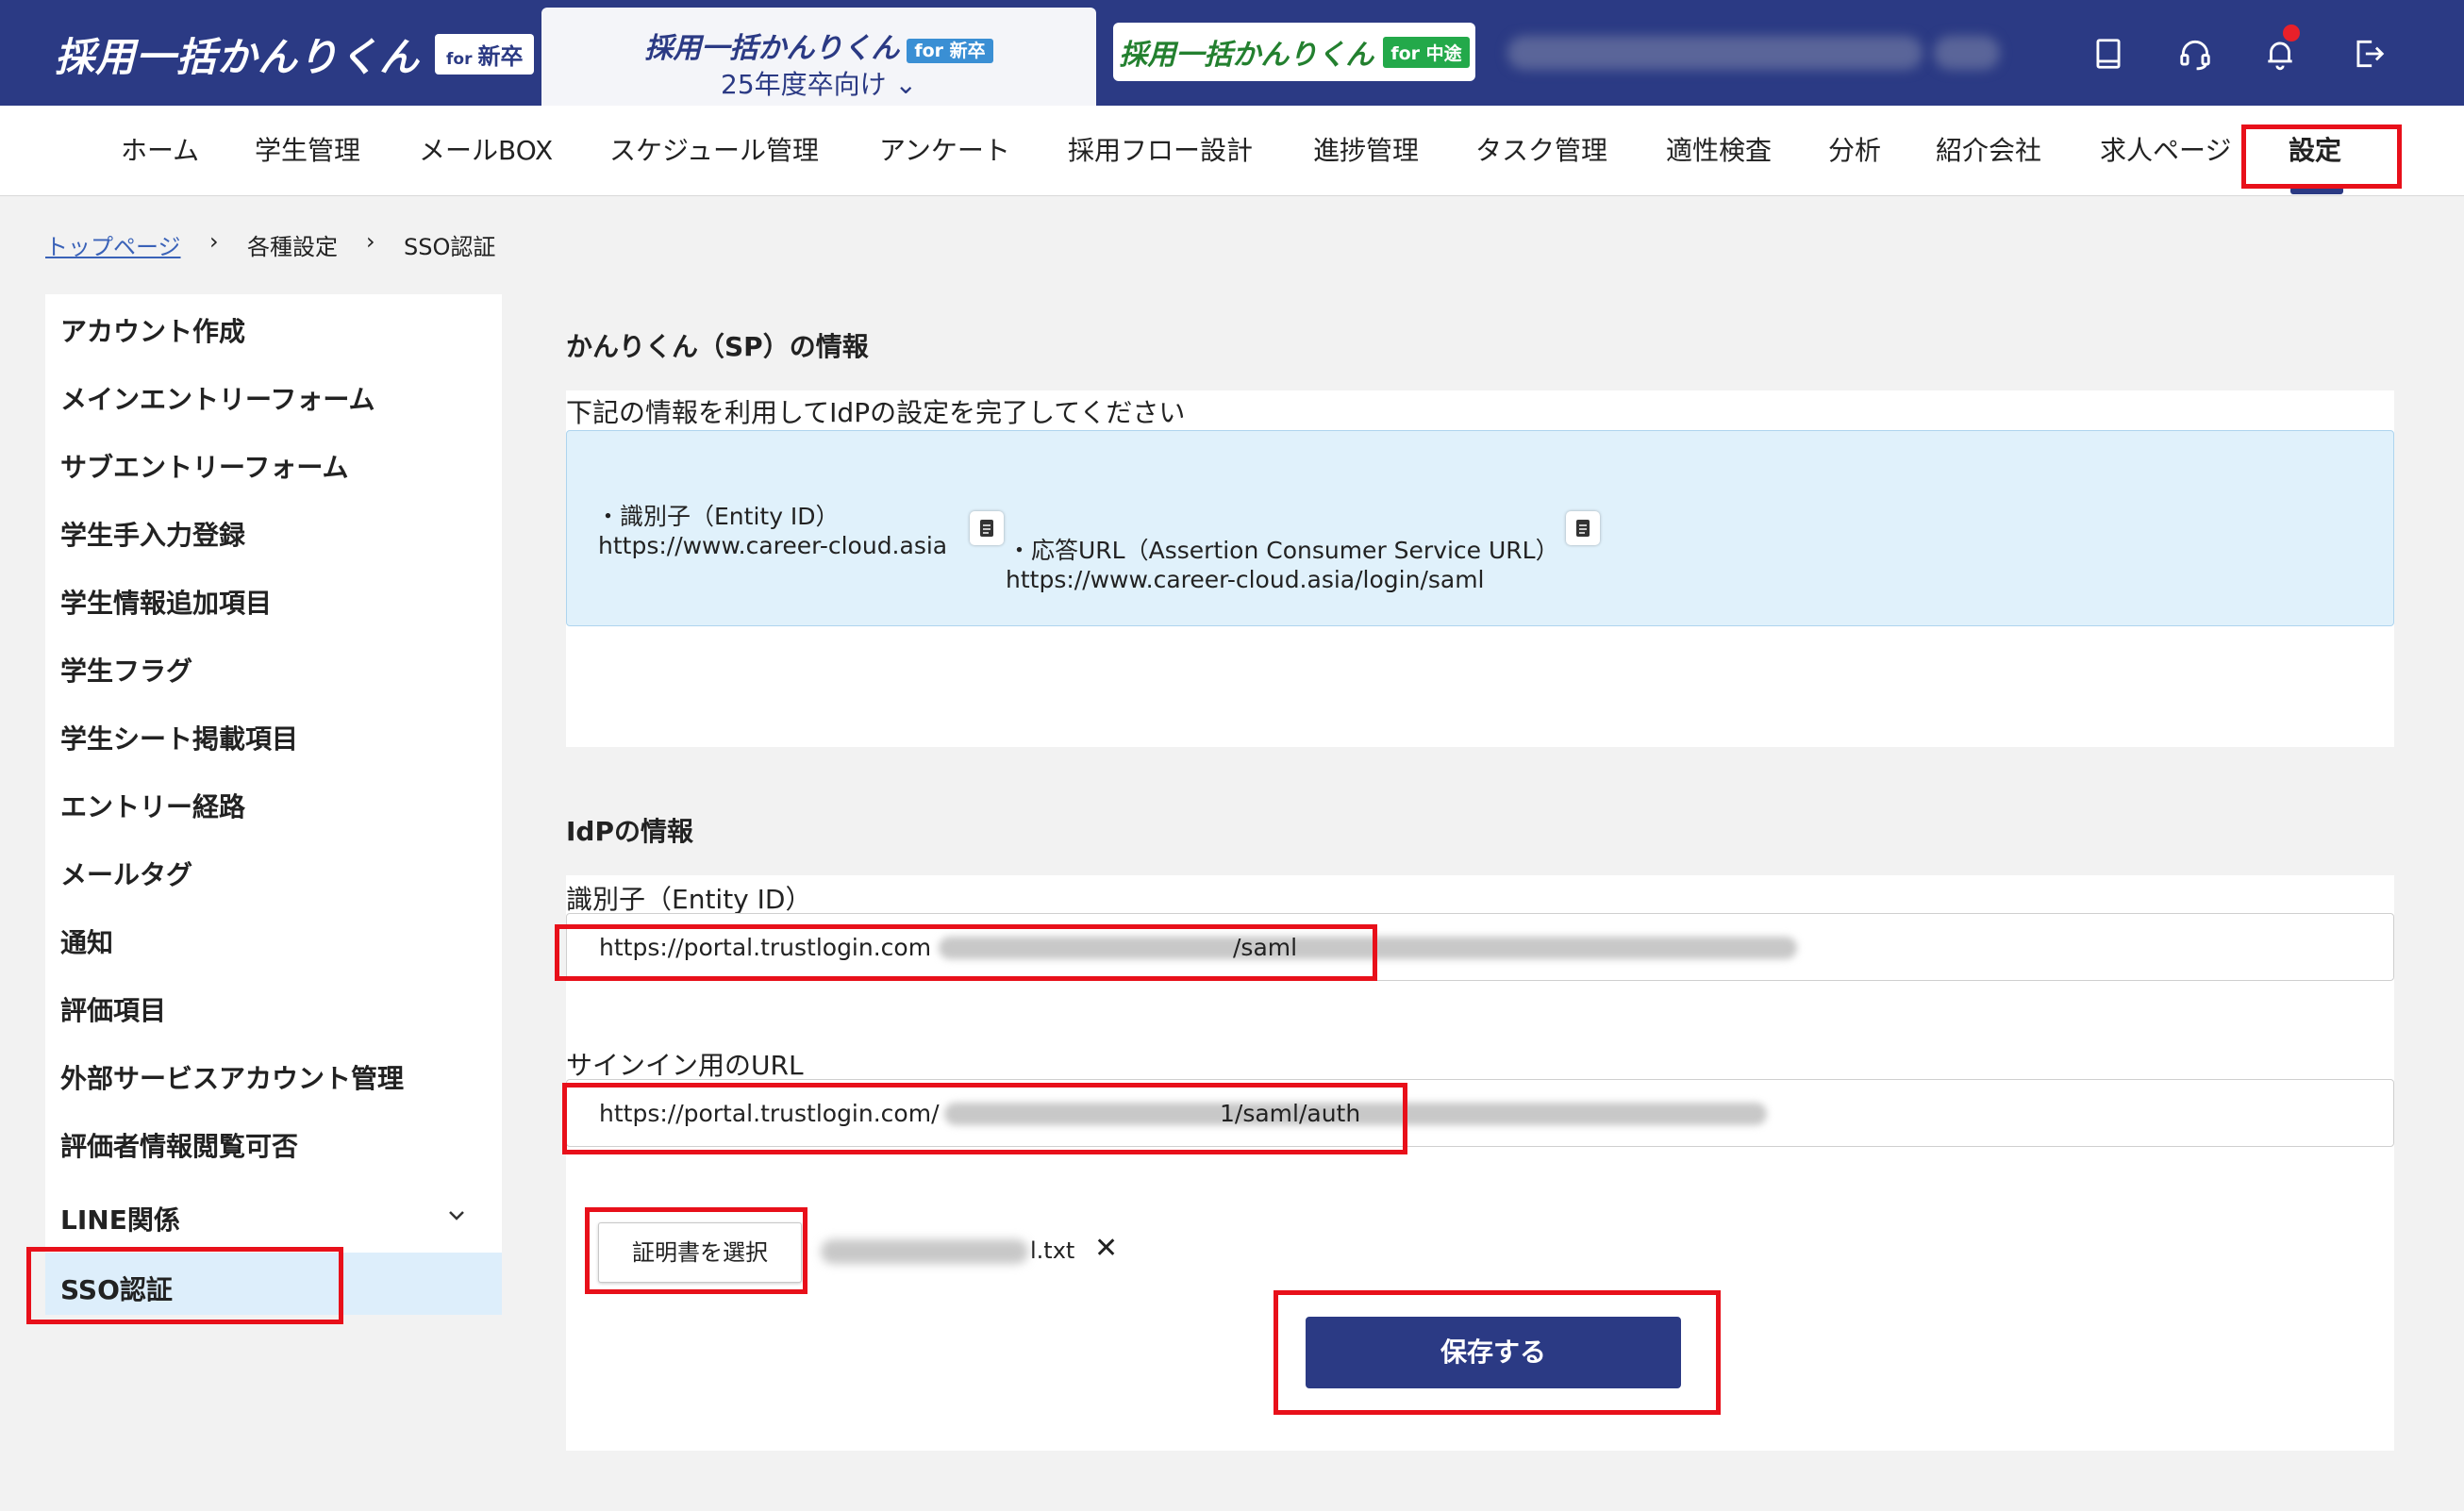  Describe the element at coordinates (126, 670) in the screenshot. I see `sidebar-item-student-flags: 学生フラグ` at that location.